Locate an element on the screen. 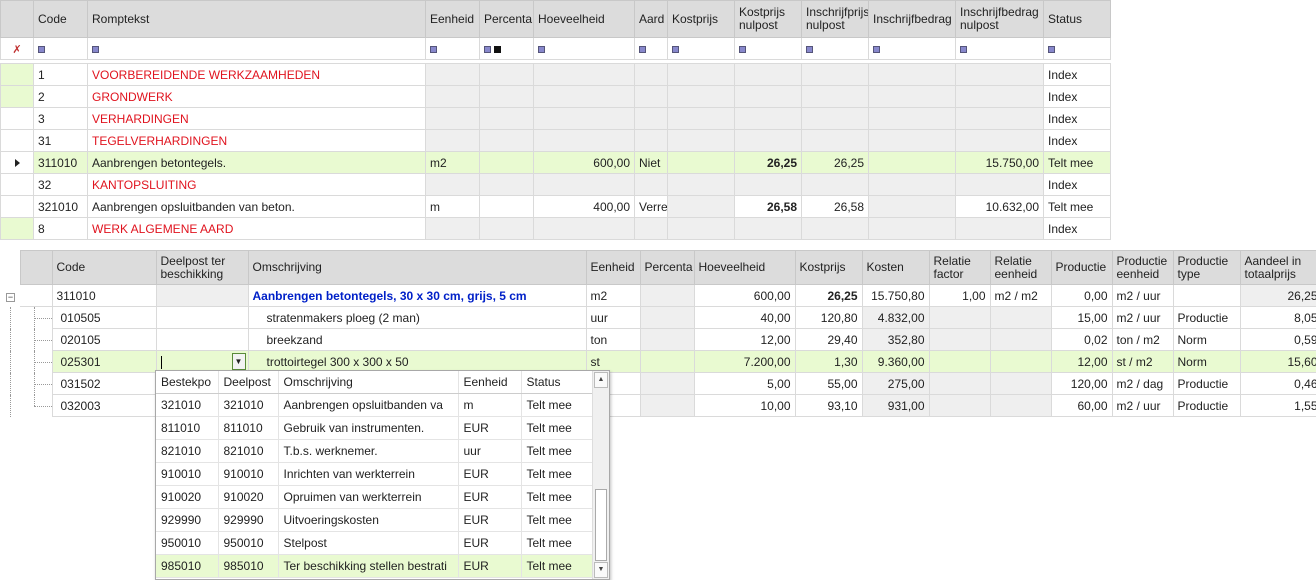  child-kostprijs: 120,80 is located at coordinates (828, 317).